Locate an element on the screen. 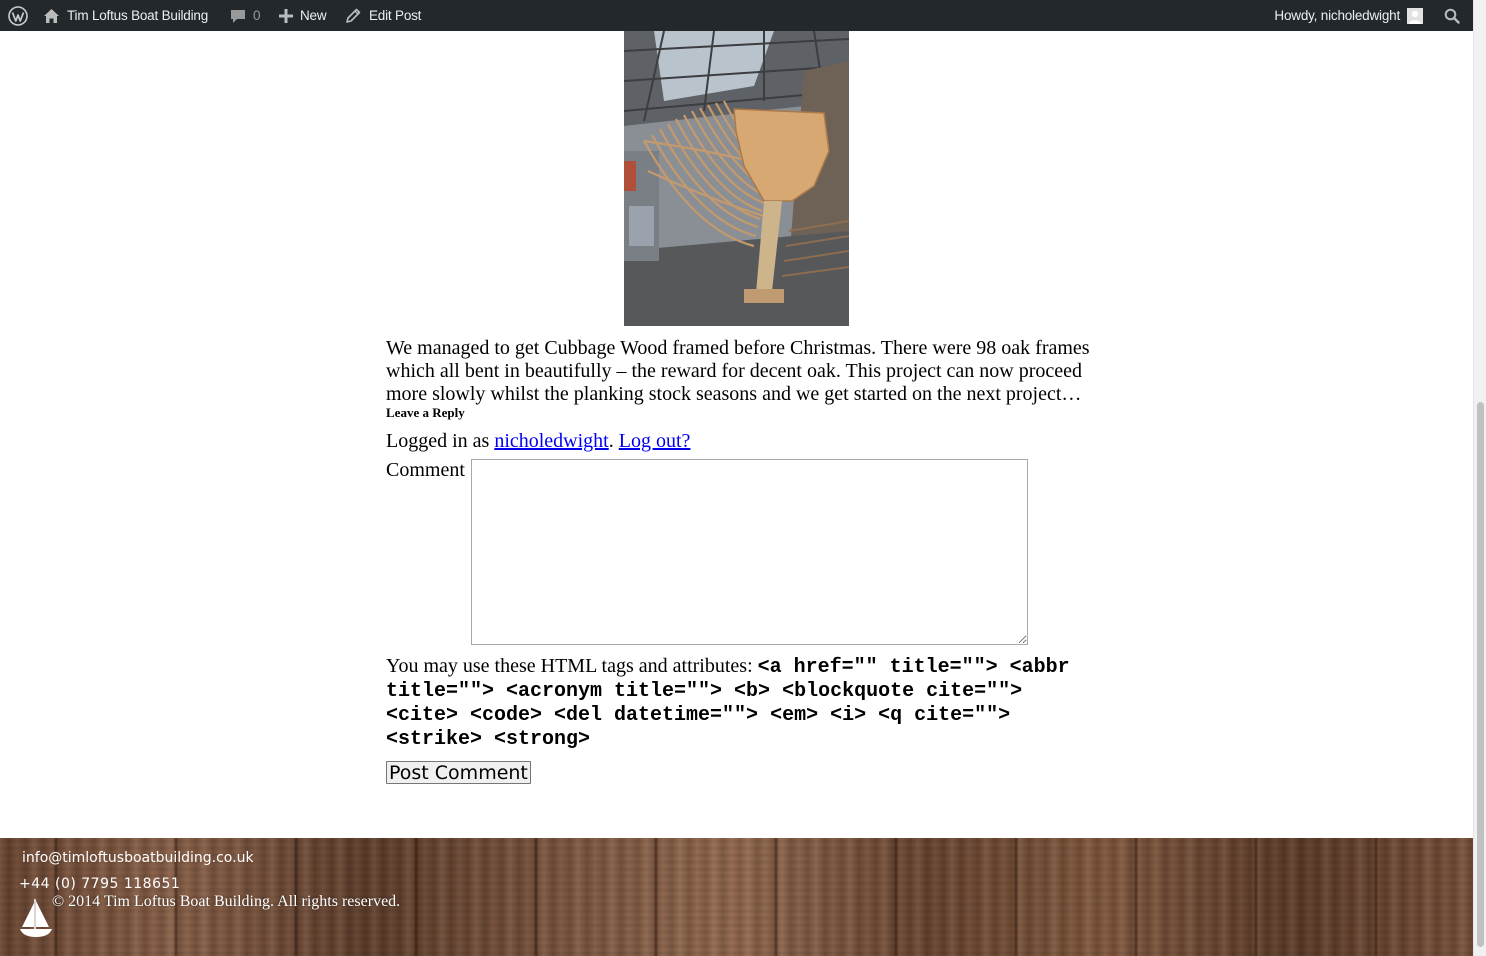  edit-post-label: Edit Post is located at coordinates (395, 15).